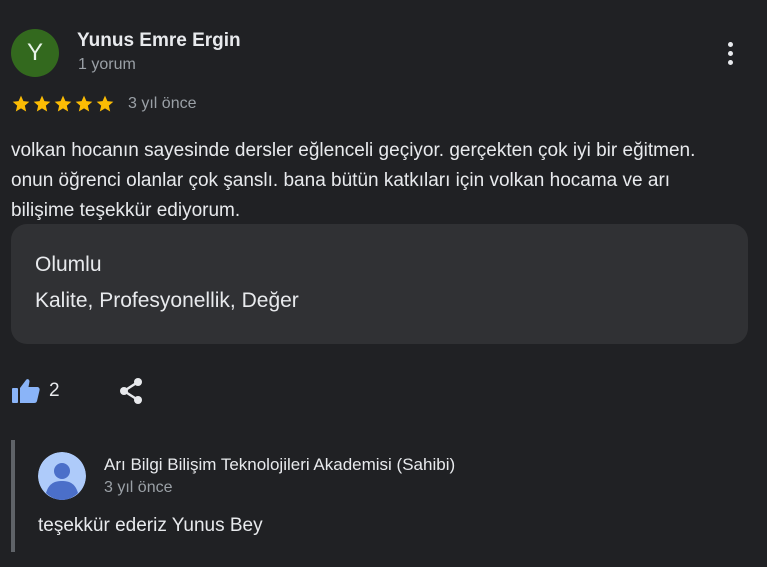 The width and height of the screenshot is (767, 567). What do you see at coordinates (68, 264) in the screenshot?
I see `highlight-title: Olumlu` at bounding box center [68, 264].